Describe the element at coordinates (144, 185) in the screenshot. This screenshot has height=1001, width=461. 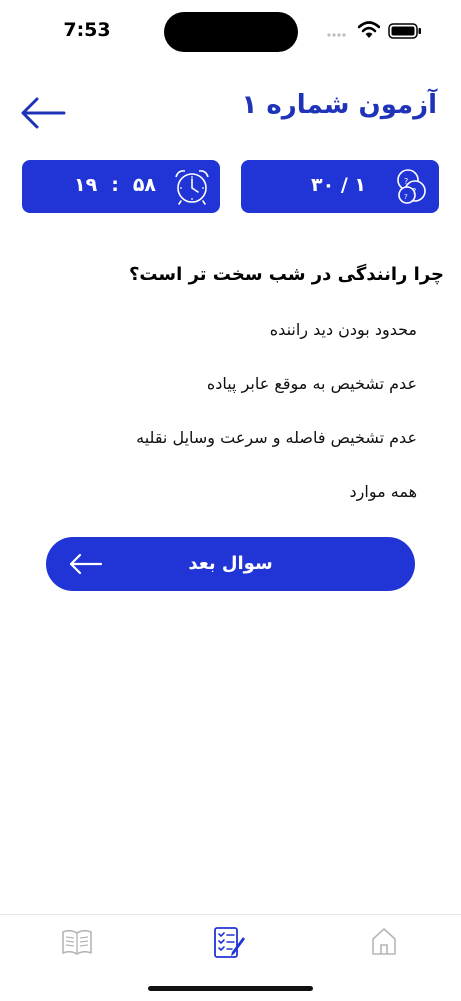
I see `timer-minutes: ۵۸` at that location.